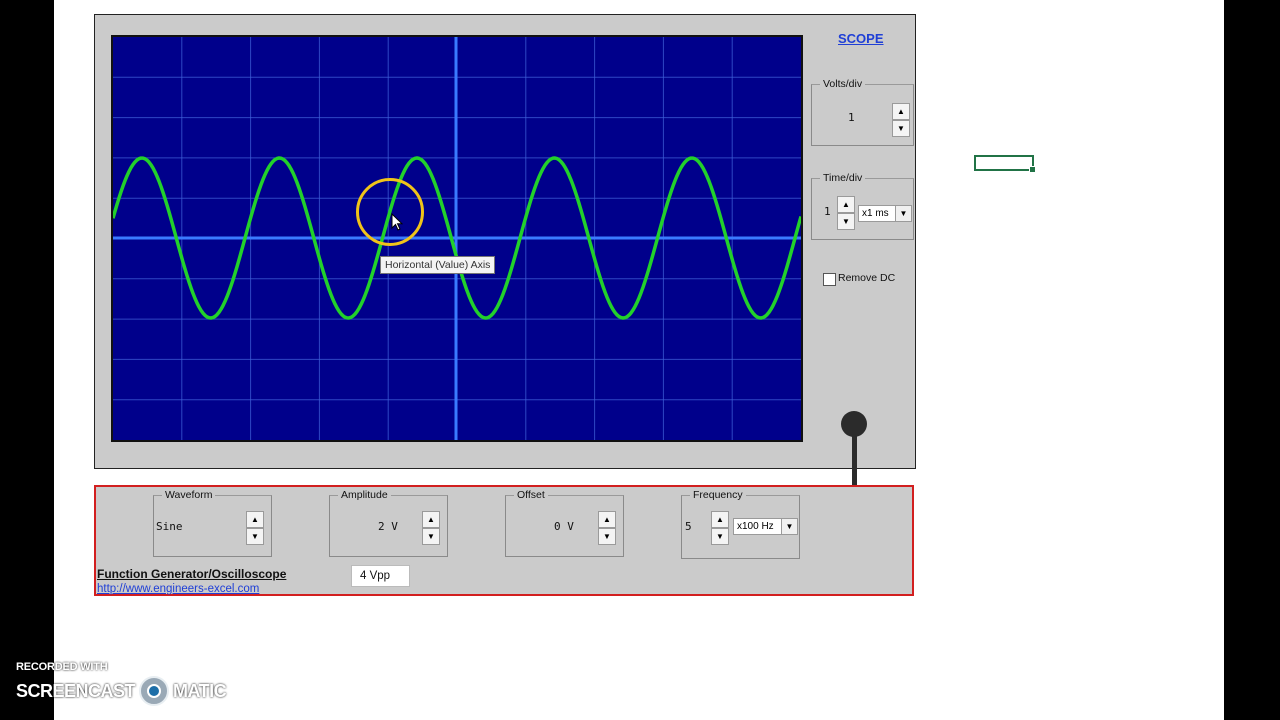 This screenshot has height=720, width=1280. What do you see at coordinates (843, 84) in the screenshot?
I see `volts-div-label: Volts/div` at bounding box center [843, 84].